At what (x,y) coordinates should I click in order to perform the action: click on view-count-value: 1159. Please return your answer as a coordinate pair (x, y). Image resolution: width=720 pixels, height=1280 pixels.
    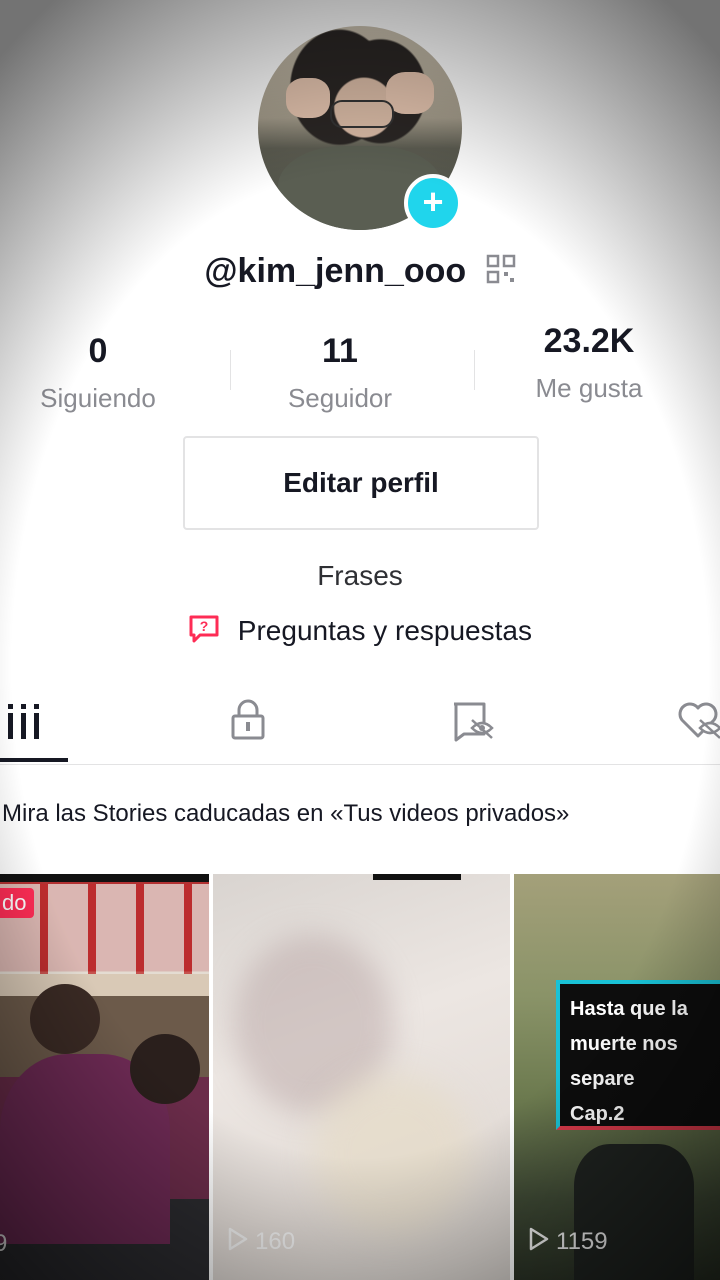
    Looking at the image, I should click on (582, 1241).